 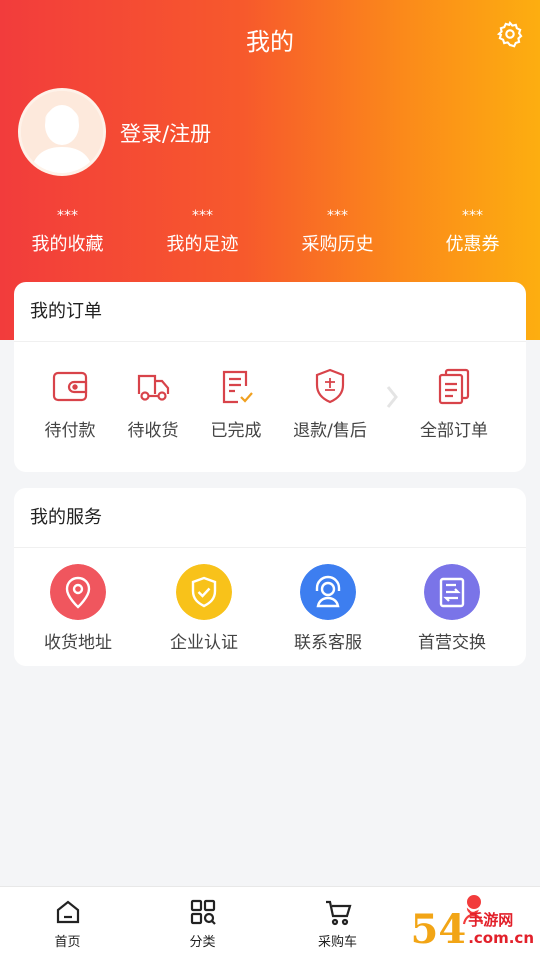 I want to click on service-label: 收货地址, so click(x=78, y=643).